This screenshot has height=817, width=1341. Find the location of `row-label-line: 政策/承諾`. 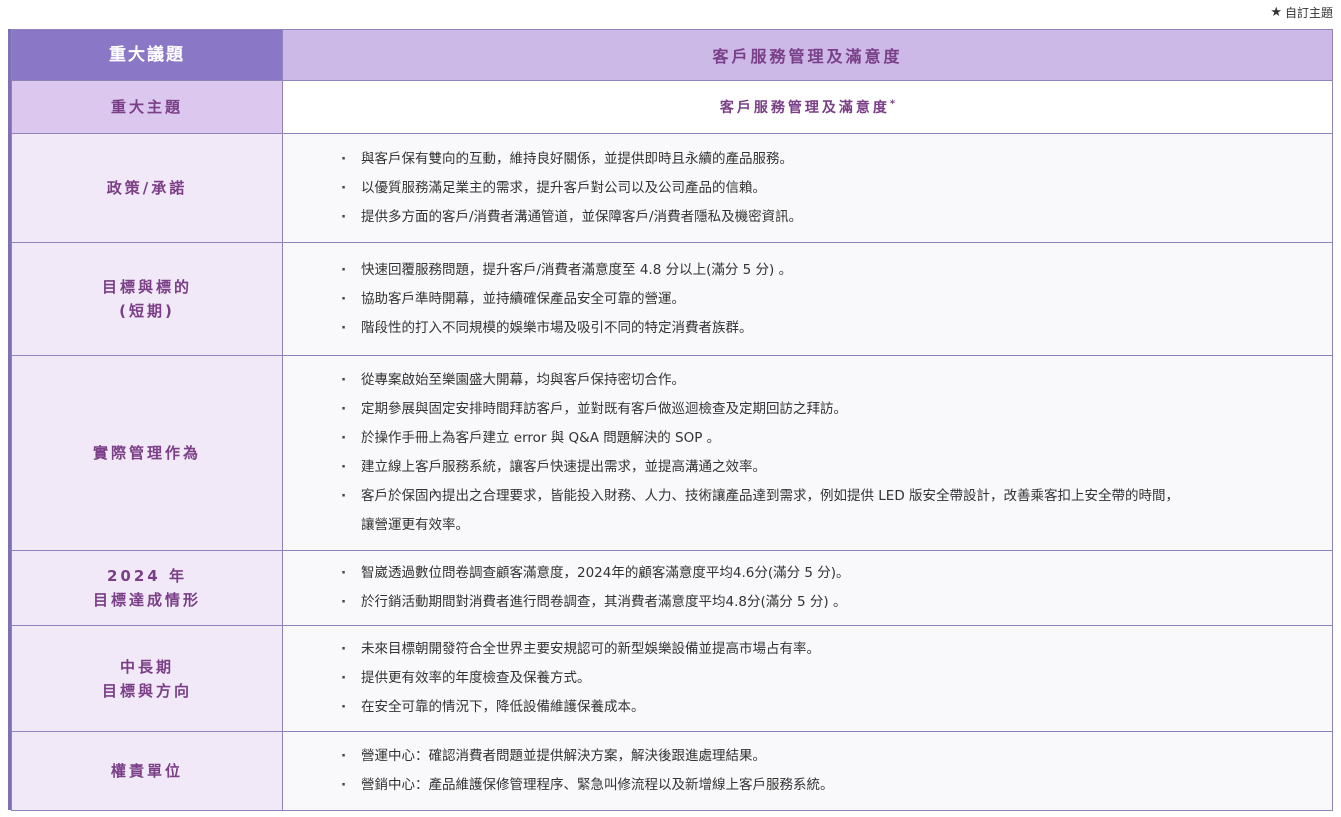

row-label-line: 政策/承諾 is located at coordinates (147, 188).